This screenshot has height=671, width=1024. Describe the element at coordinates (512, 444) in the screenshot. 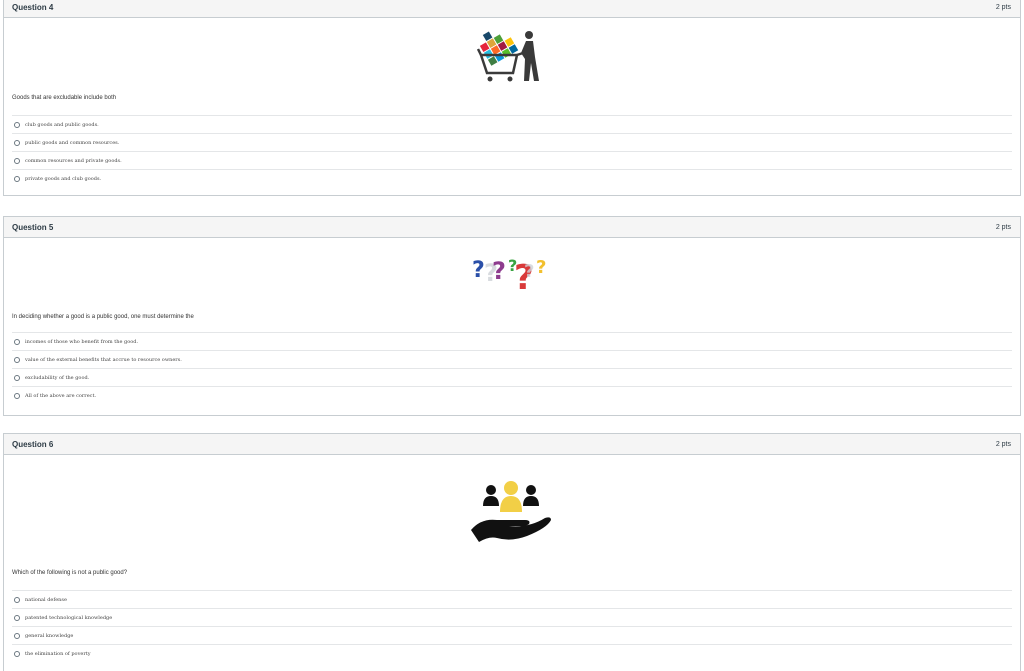

I see `question-header: Question 6 2 pts` at that location.